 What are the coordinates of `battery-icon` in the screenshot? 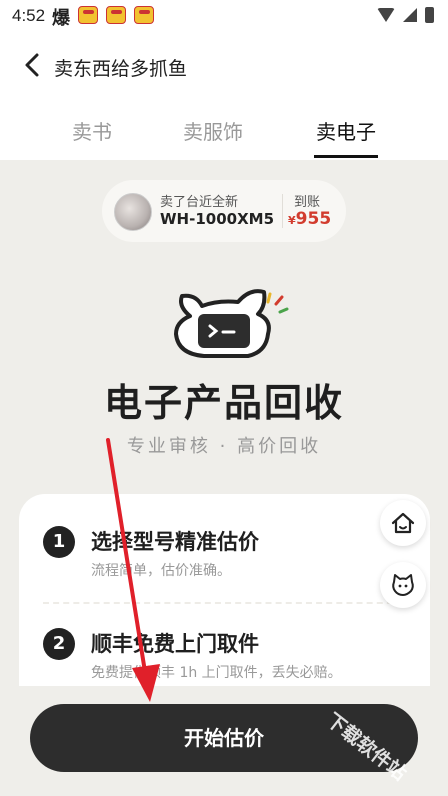 It's located at (429, 15).